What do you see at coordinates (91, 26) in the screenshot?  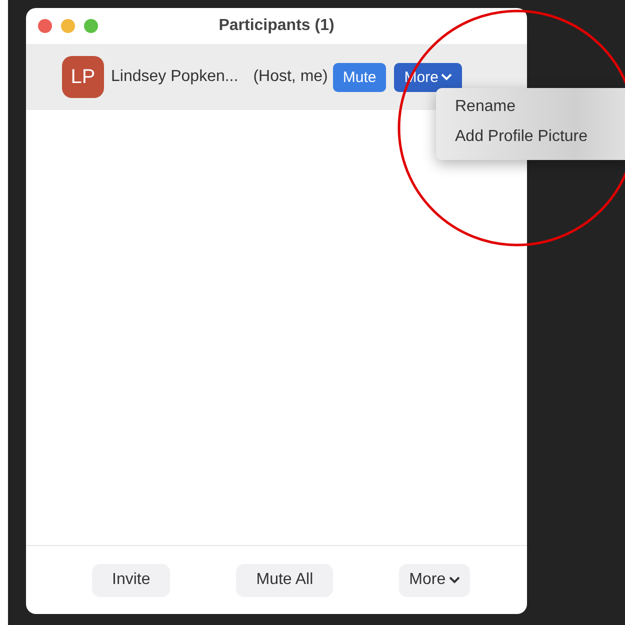 I see `zoom-button` at bounding box center [91, 26].